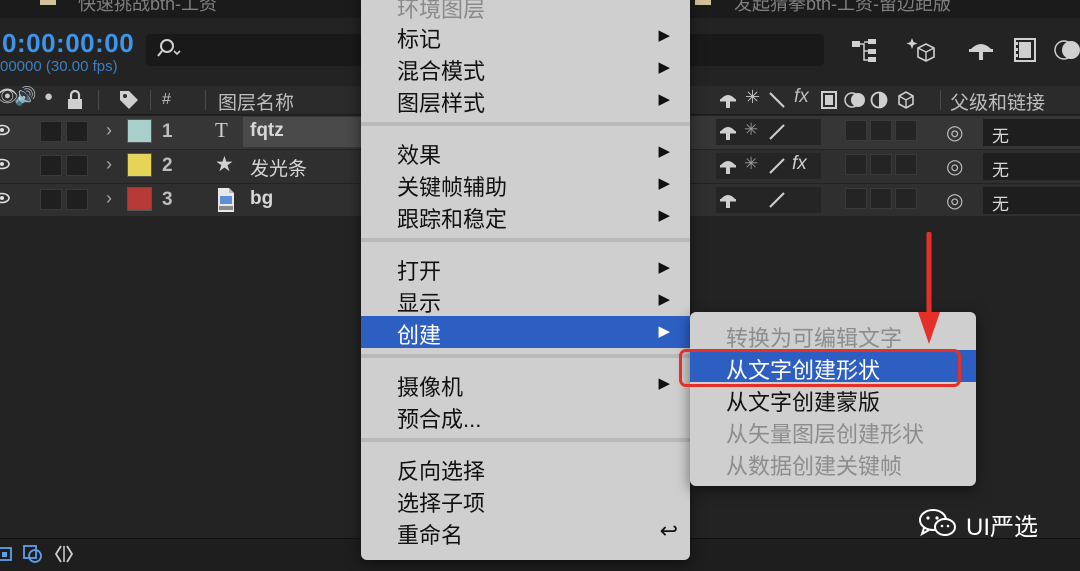 The image size is (1080, 571). What do you see at coordinates (419, 39) in the screenshot?
I see `menu-item-label: 标记` at bounding box center [419, 39].